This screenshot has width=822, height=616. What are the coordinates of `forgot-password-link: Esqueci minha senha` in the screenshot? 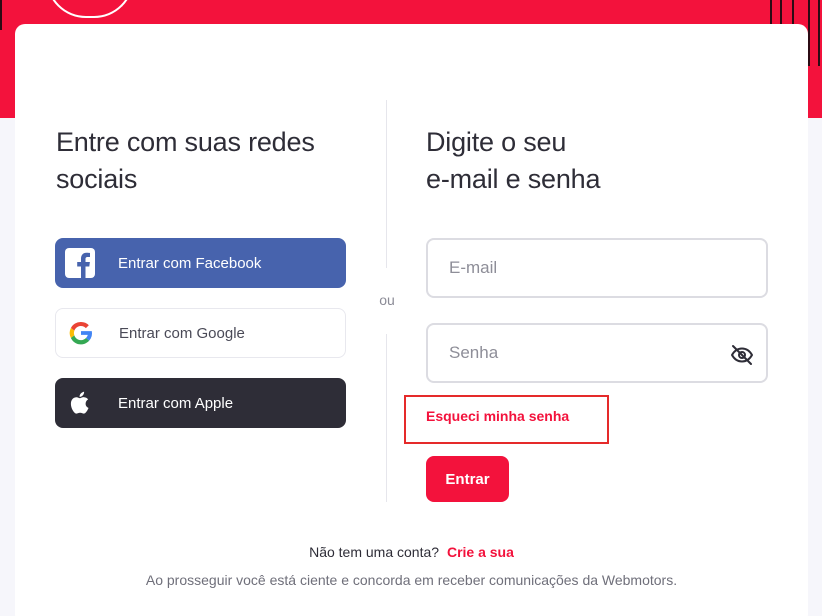 It's located at (497, 416).